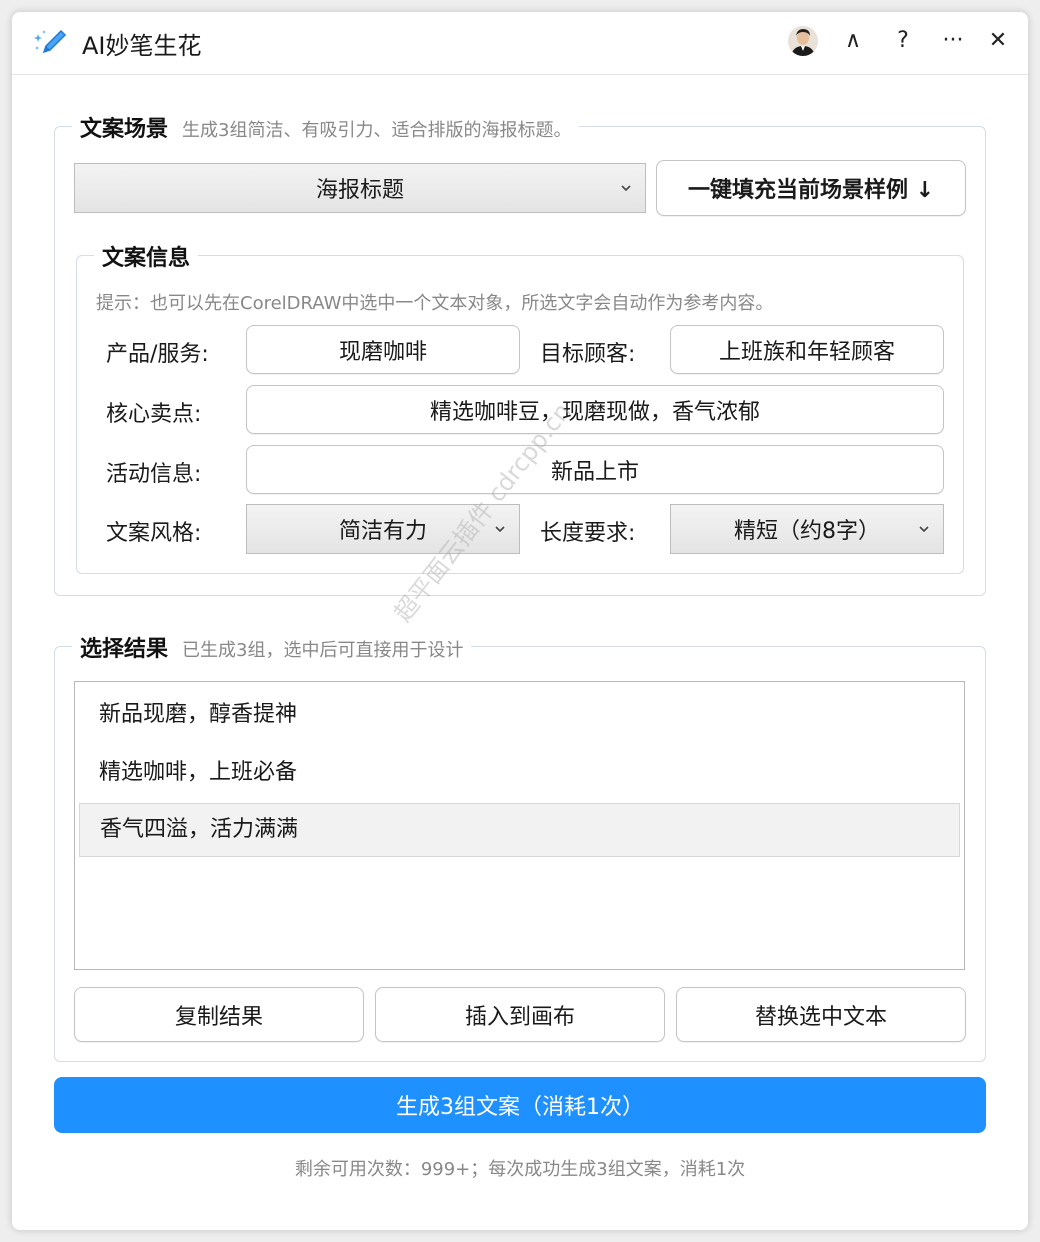 The width and height of the screenshot is (1040, 1242). What do you see at coordinates (382, 531) in the screenshot?
I see `style-value: 简洁有力` at bounding box center [382, 531].